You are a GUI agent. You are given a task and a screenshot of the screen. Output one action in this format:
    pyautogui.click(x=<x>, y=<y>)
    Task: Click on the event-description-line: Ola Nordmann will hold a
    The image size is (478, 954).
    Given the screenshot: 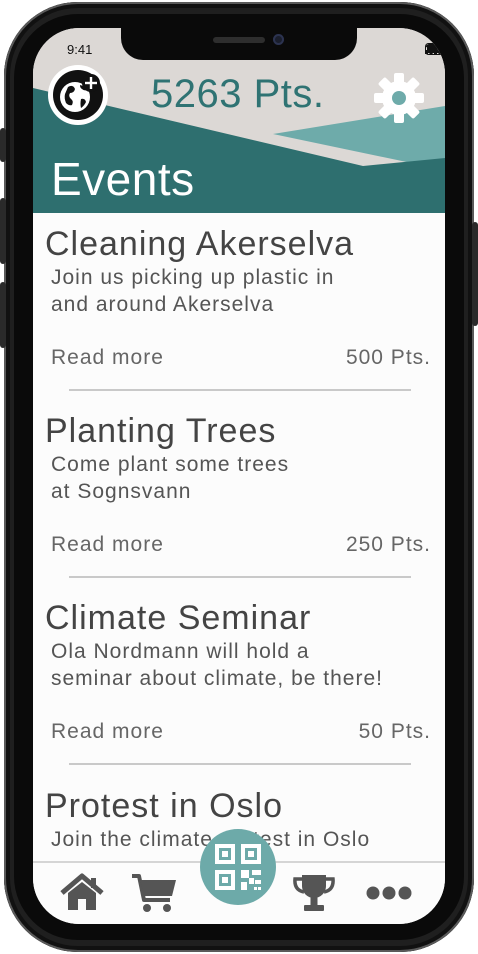 What is the action you would take?
    pyautogui.click(x=180, y=651)
    